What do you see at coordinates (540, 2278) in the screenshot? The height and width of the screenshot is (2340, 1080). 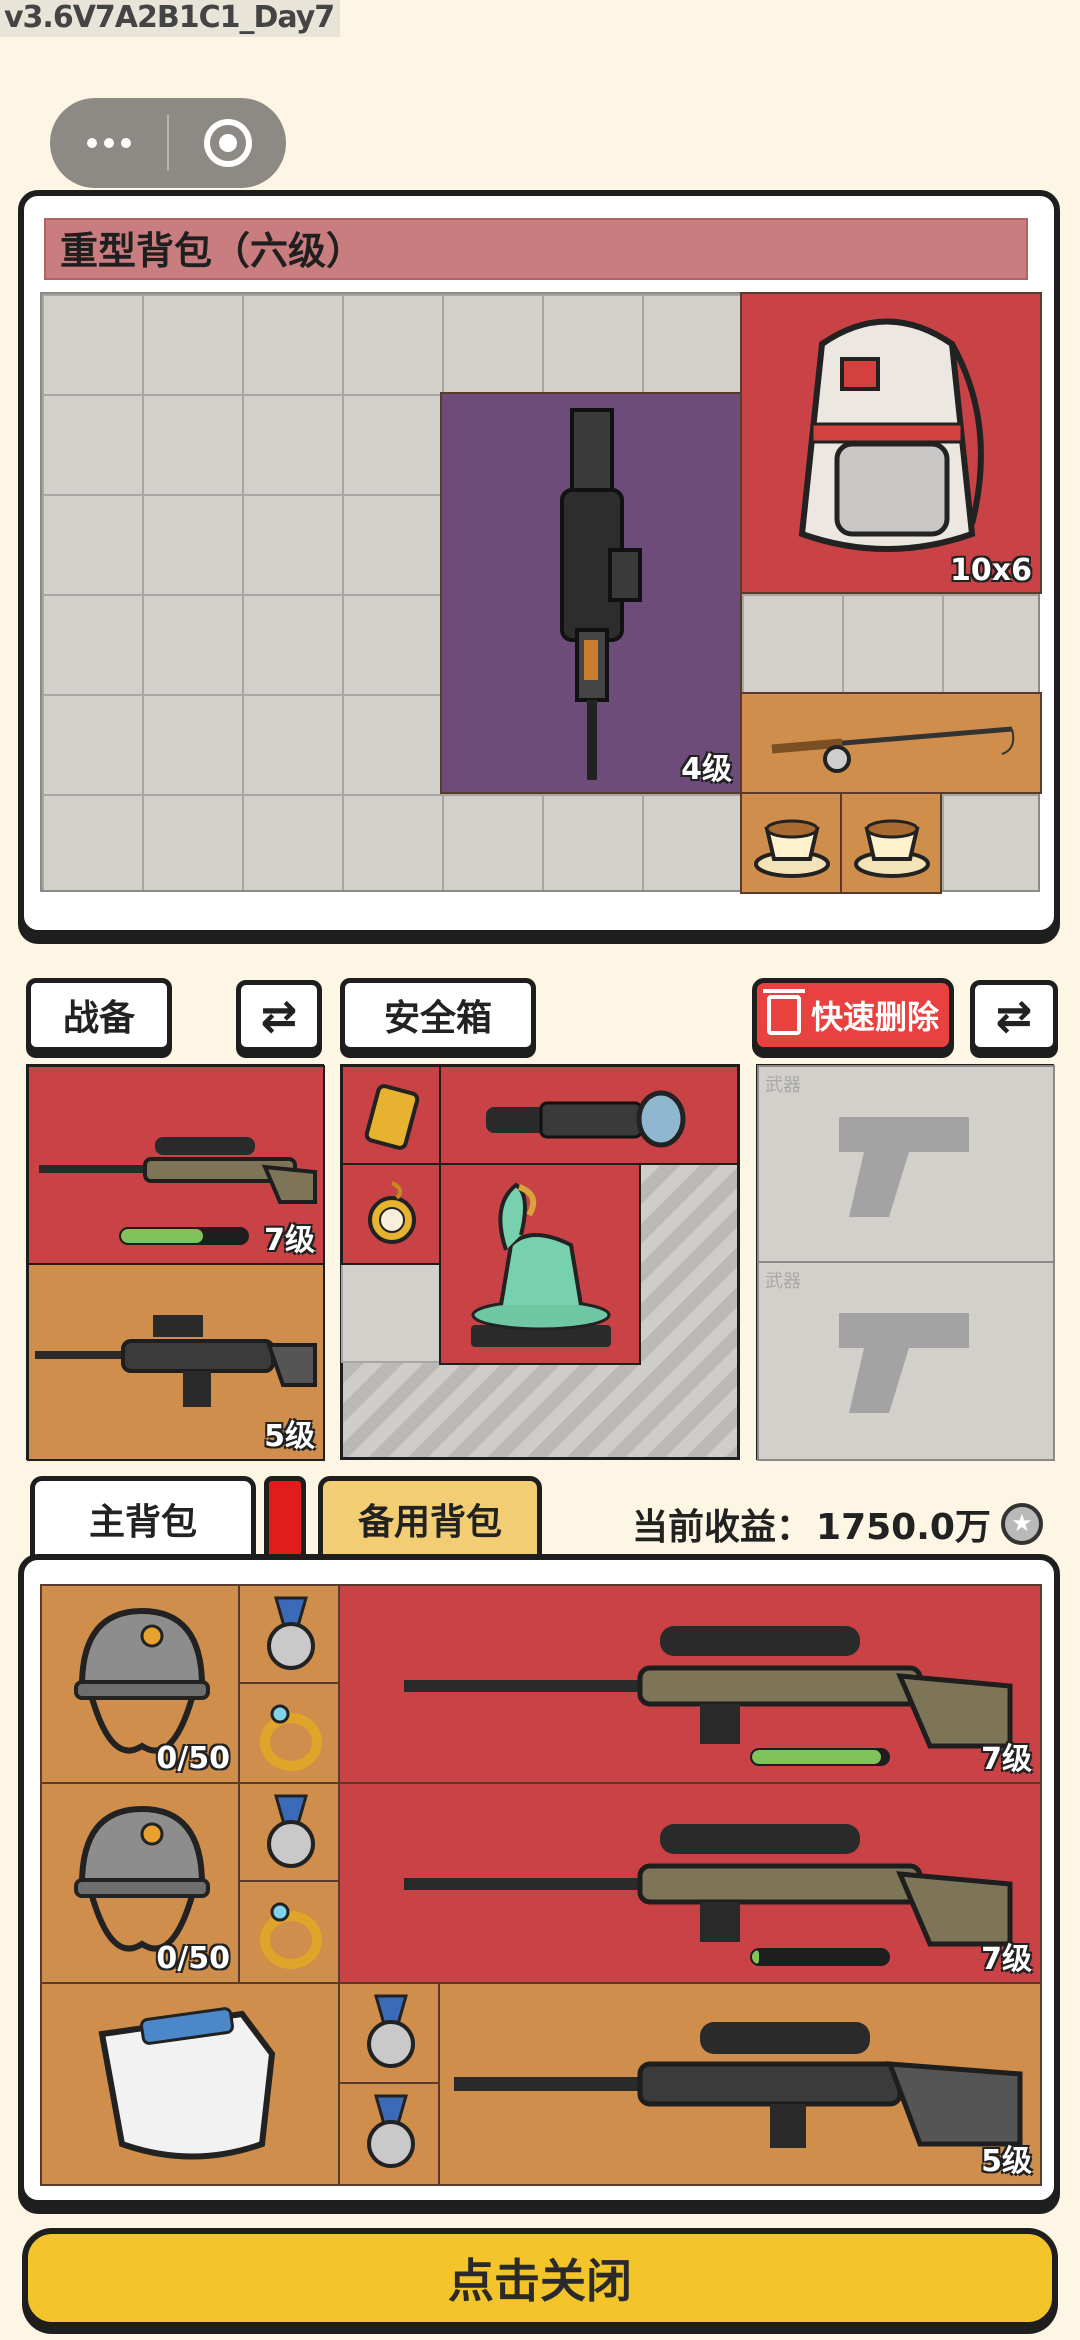 I see `close-button: 点击关闭` at bounding box center [540, 2278].